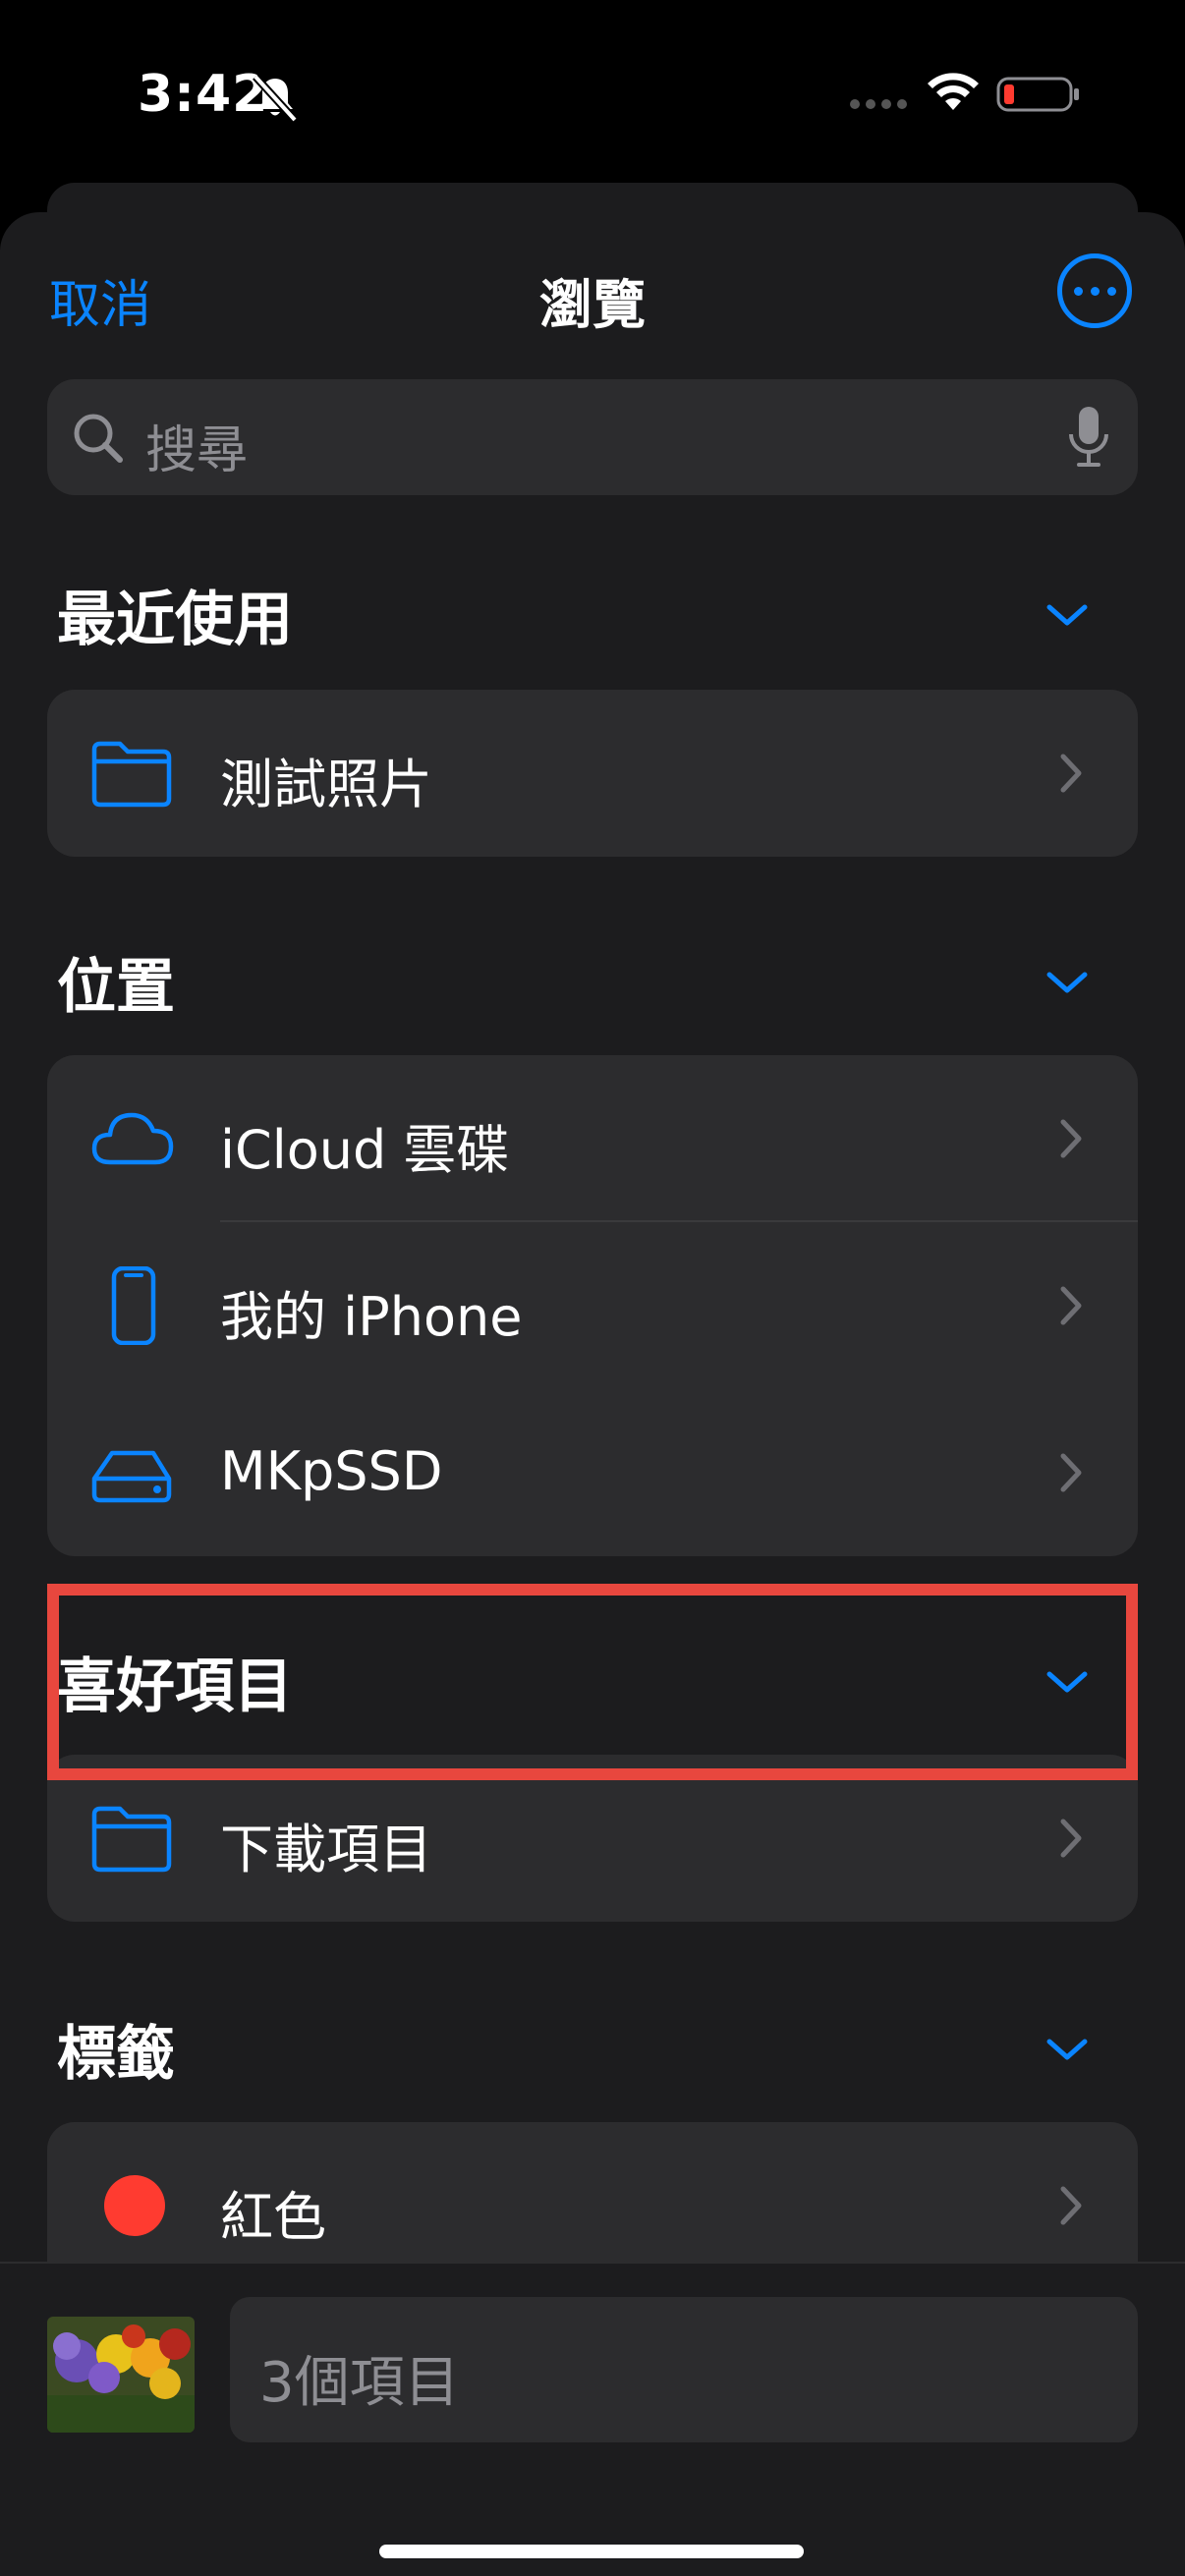  I want to click on list-item-downloads: 下載項目, so click(592, 1838).